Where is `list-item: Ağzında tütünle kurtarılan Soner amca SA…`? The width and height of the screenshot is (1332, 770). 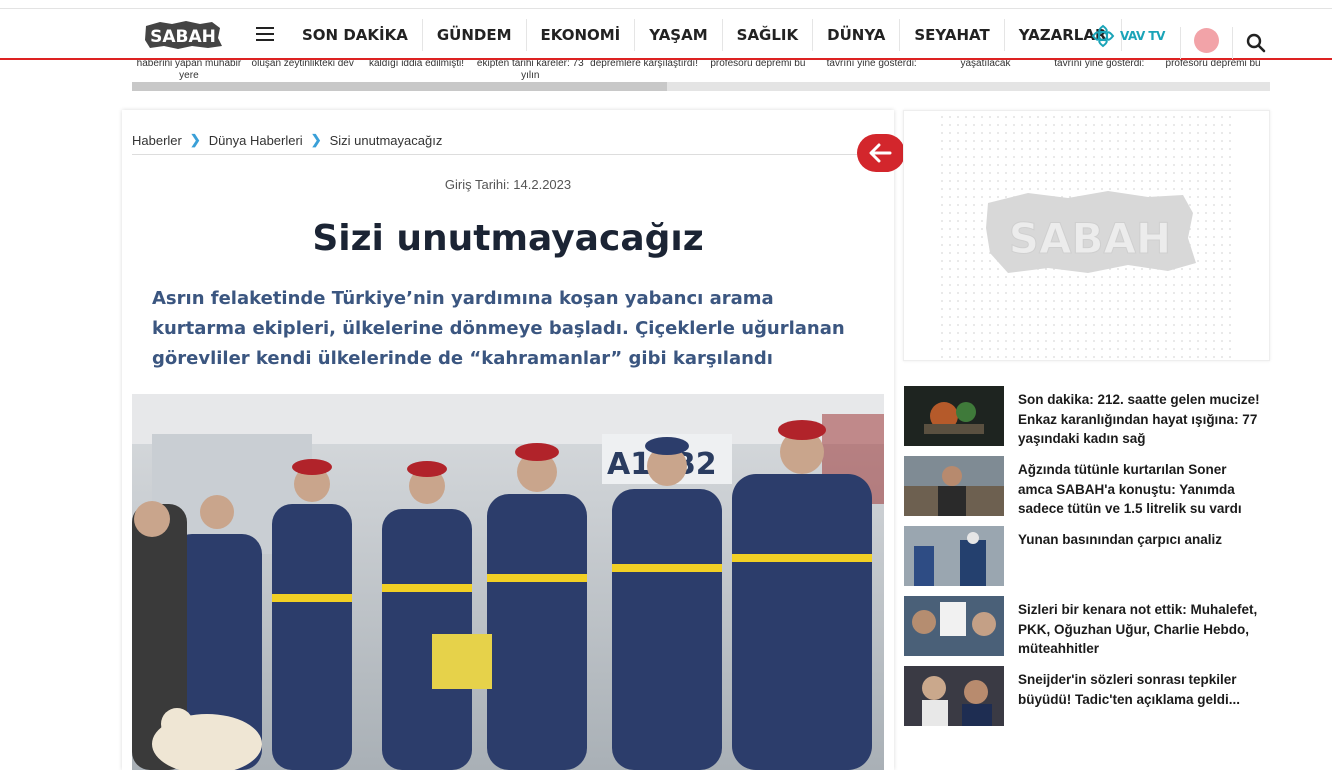
list-item: Ağzında tütünle kurtarılan Soner amca SA… is located at coordinates (1086, 486).